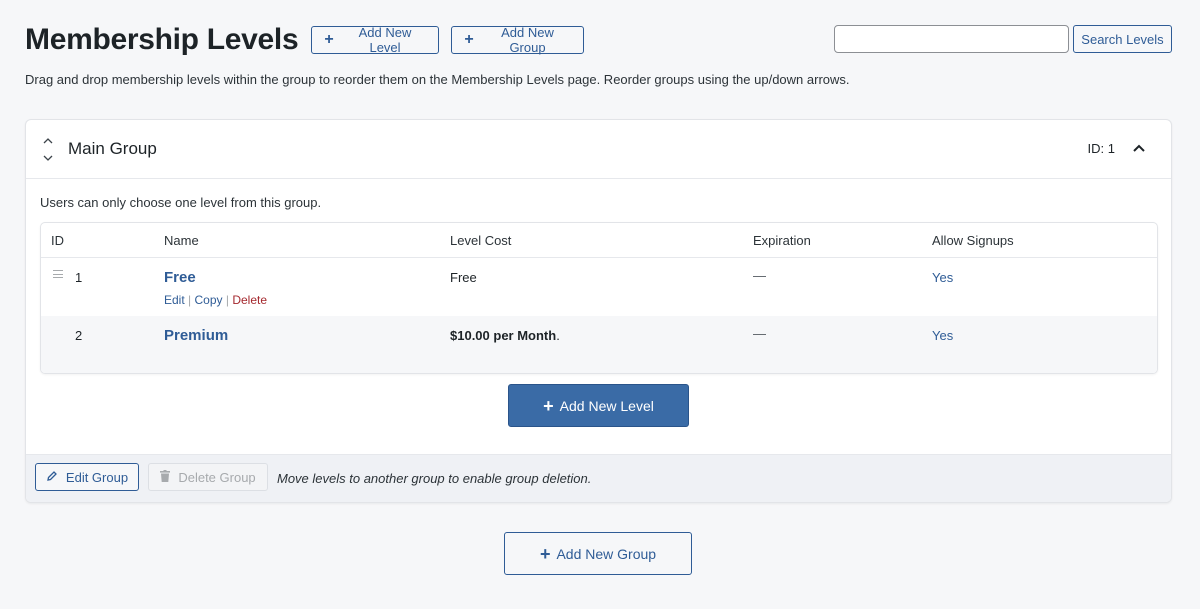  I want to click on table-row: 2 Premium $10.00 per Month. — Yes, so click(599, 344).